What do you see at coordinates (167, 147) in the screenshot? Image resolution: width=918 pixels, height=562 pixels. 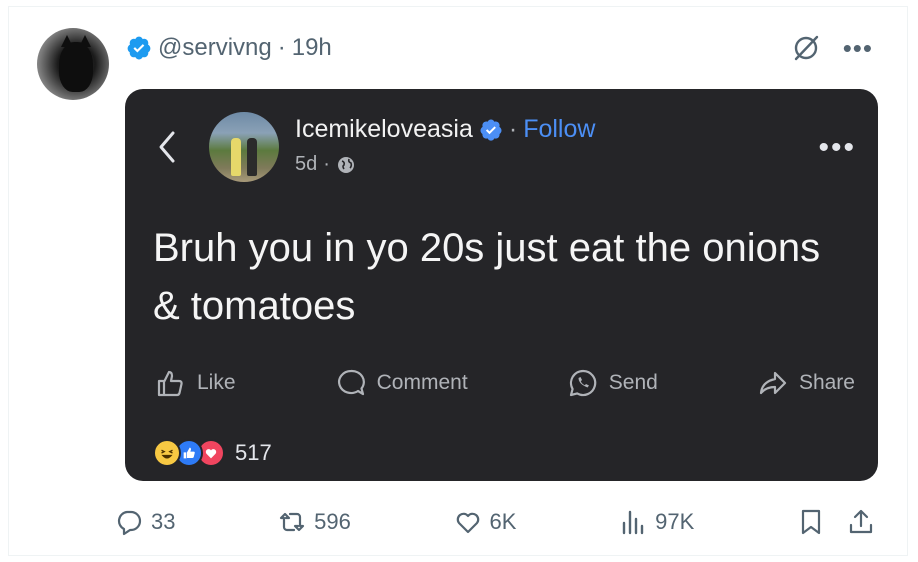 I see `back-chevron-icon` at bounding box center [167, 147].